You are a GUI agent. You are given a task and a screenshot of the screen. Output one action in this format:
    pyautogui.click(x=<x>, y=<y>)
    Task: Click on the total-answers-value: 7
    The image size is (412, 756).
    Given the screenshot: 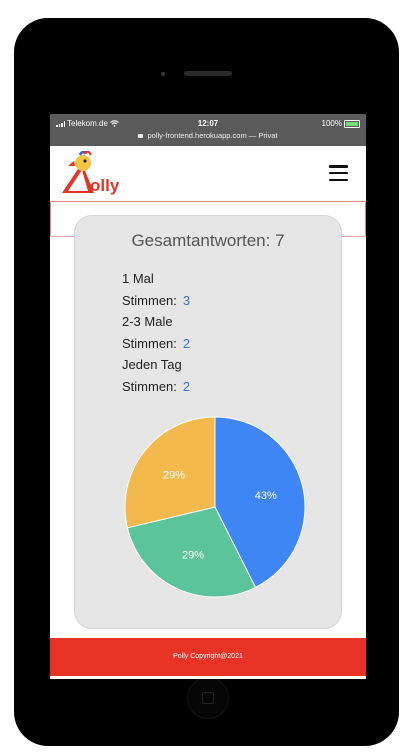 What is the action you would take?
    pyautogui.click(x=280, y=240)
    